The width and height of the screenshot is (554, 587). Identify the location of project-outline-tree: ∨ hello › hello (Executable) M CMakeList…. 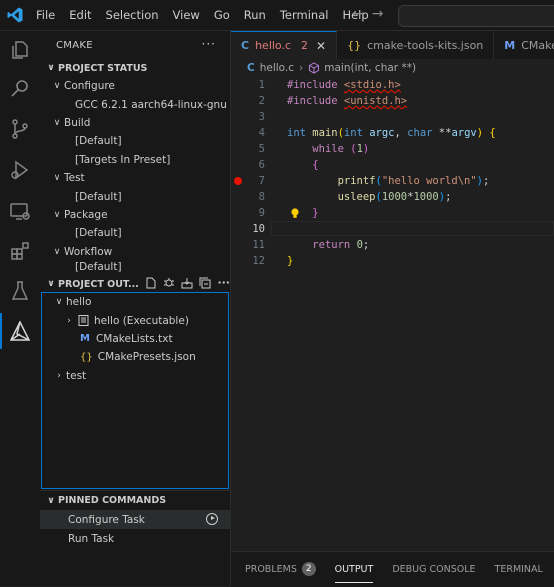
(135, 390).